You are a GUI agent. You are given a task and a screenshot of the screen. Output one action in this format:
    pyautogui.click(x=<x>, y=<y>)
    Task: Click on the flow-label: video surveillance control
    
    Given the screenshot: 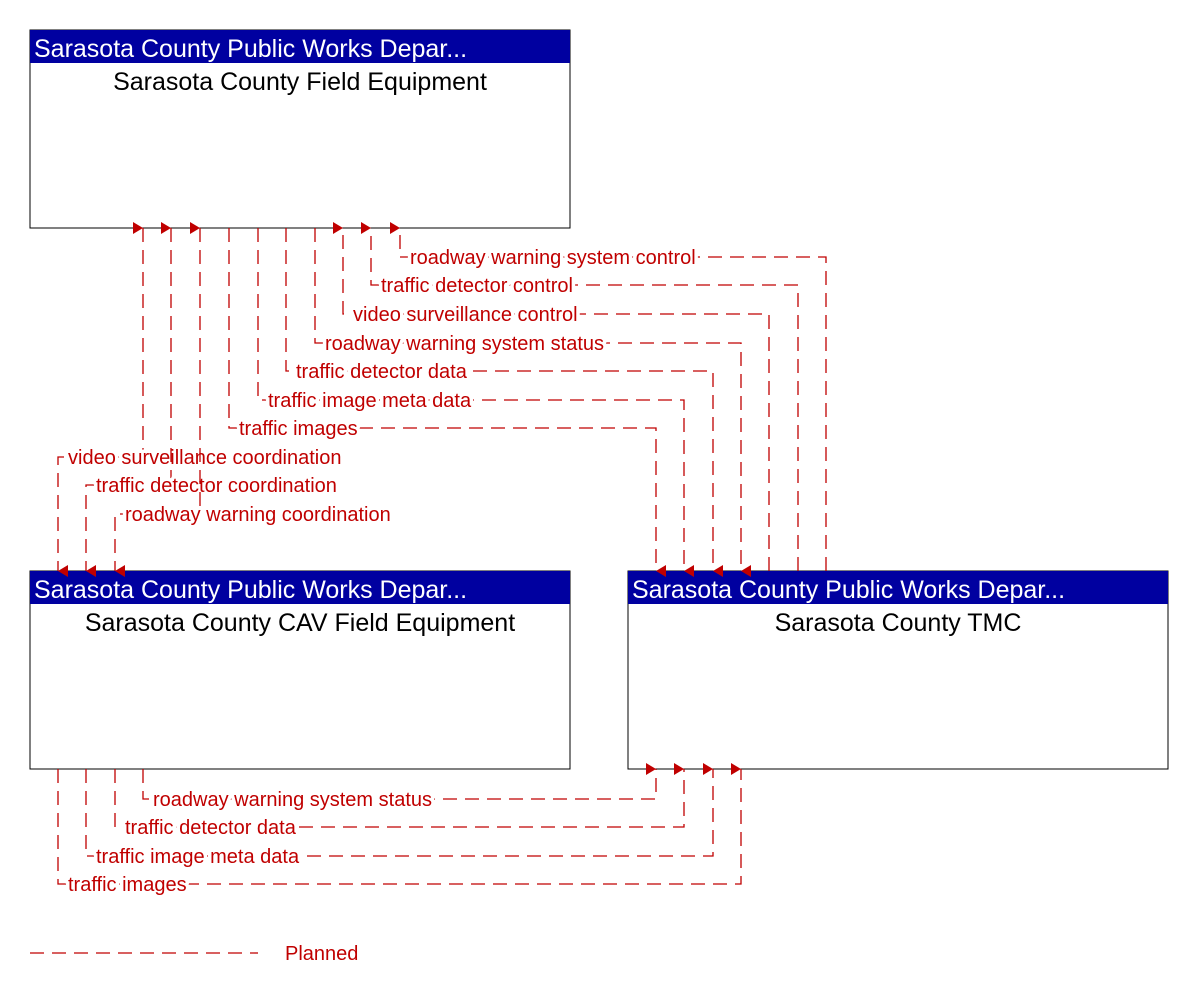 What is the action you would take?
    pyautogui.click(x=465, y=315)
    